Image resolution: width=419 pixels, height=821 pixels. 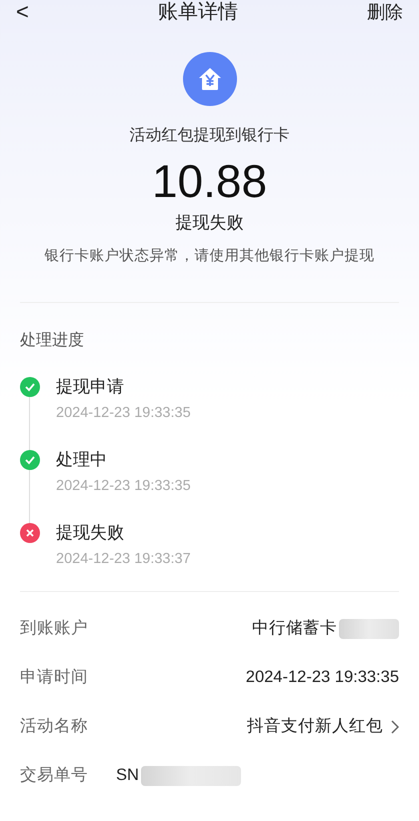 I want to click on detail-value: 2024-12-23 19:33:35, so click(x=322, y=677).